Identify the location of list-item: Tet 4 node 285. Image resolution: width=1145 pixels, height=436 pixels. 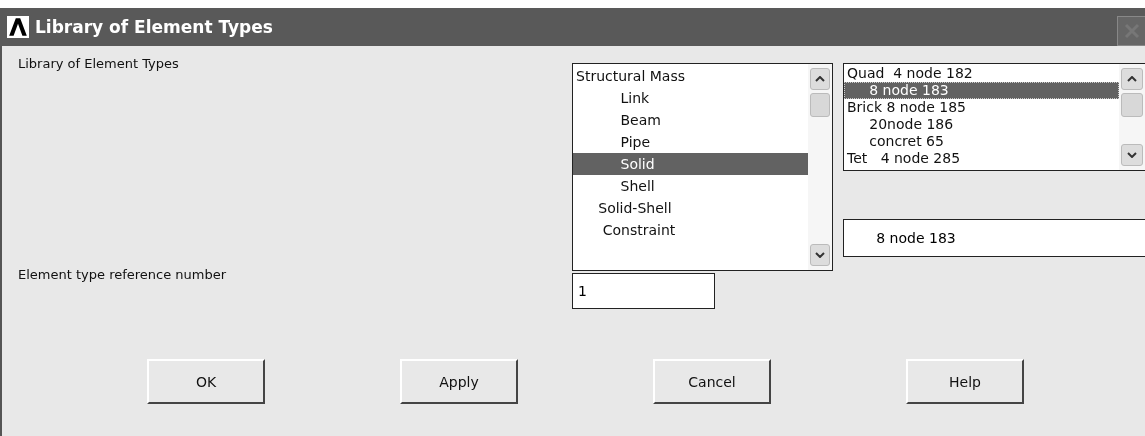
(981, 158).